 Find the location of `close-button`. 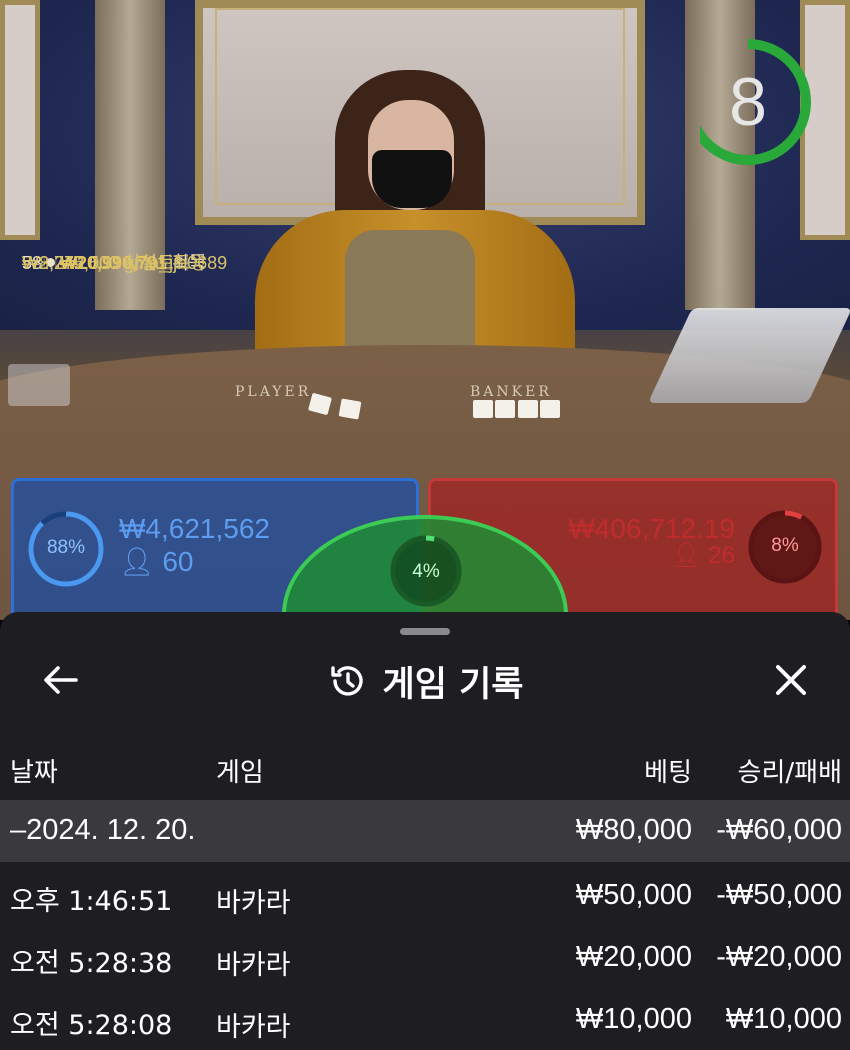

close-button is located at coordinates (791, 680).